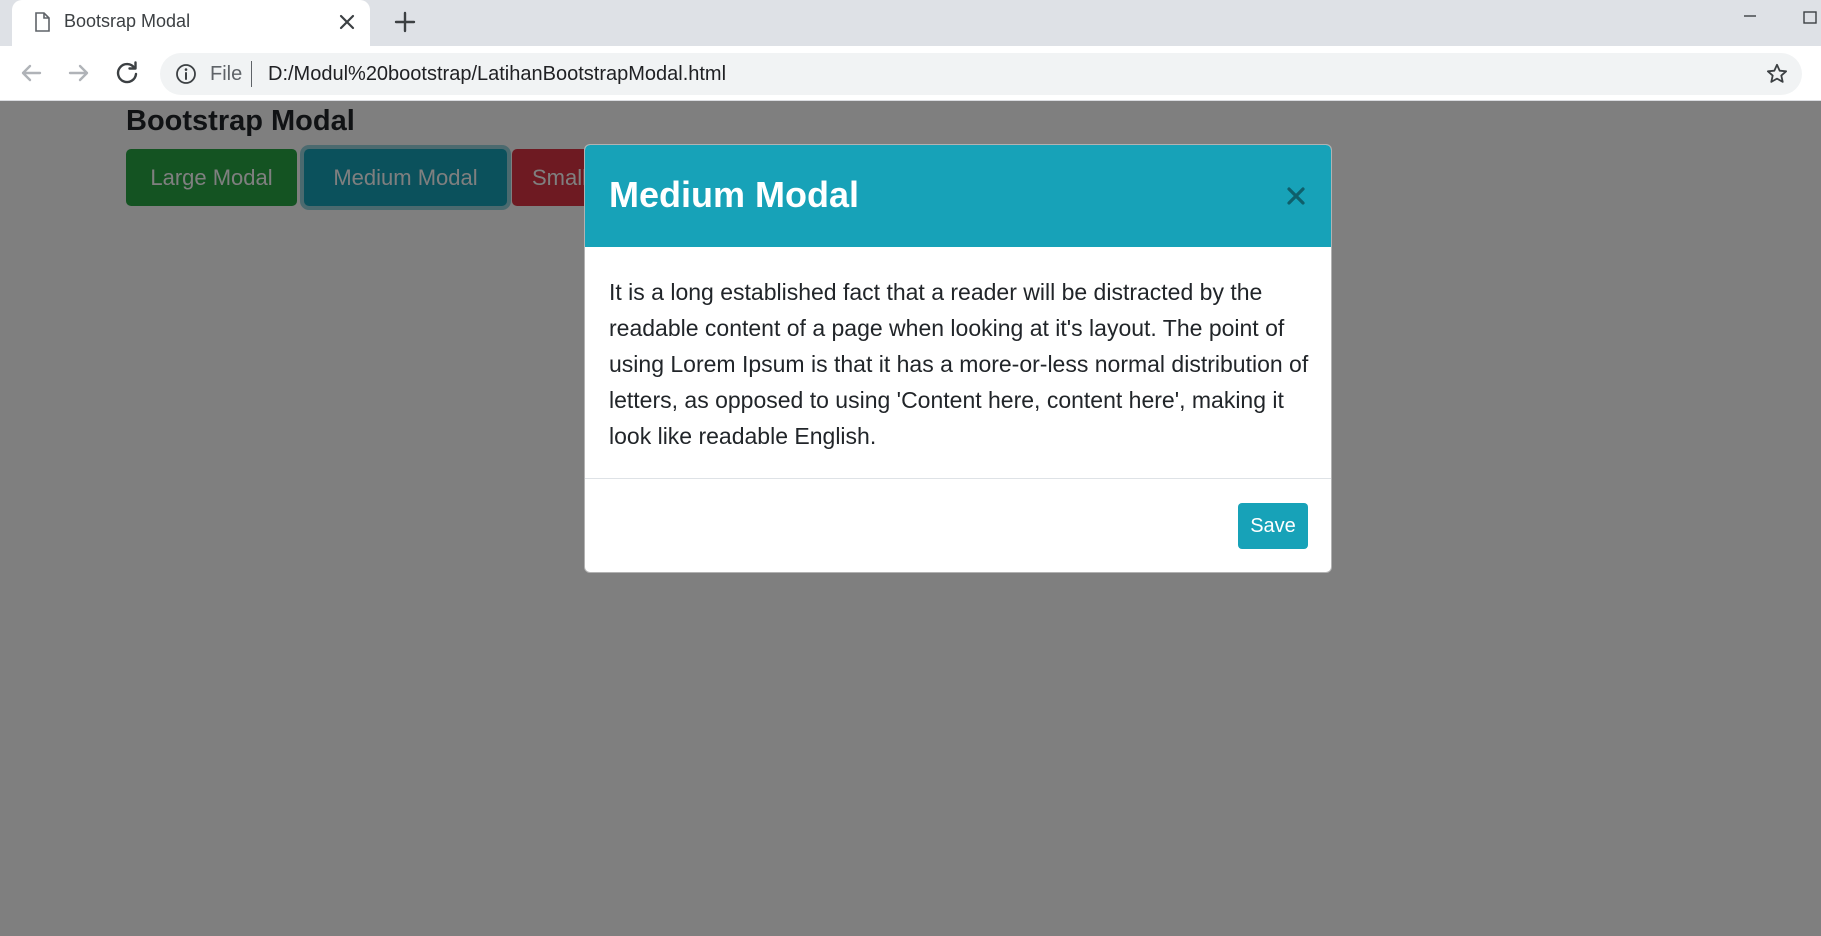 The width and height of the screenshot is (1821, 936). Describe the element at coordinates (226, 74) in the screenshot. I see `scheme-label: File` at that location.